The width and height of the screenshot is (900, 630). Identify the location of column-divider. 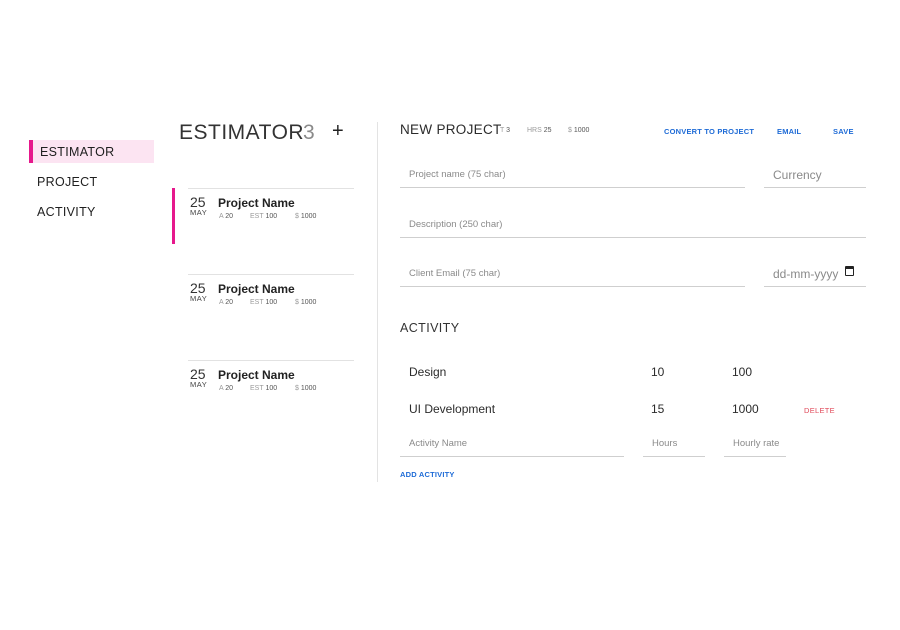
(377, 302).